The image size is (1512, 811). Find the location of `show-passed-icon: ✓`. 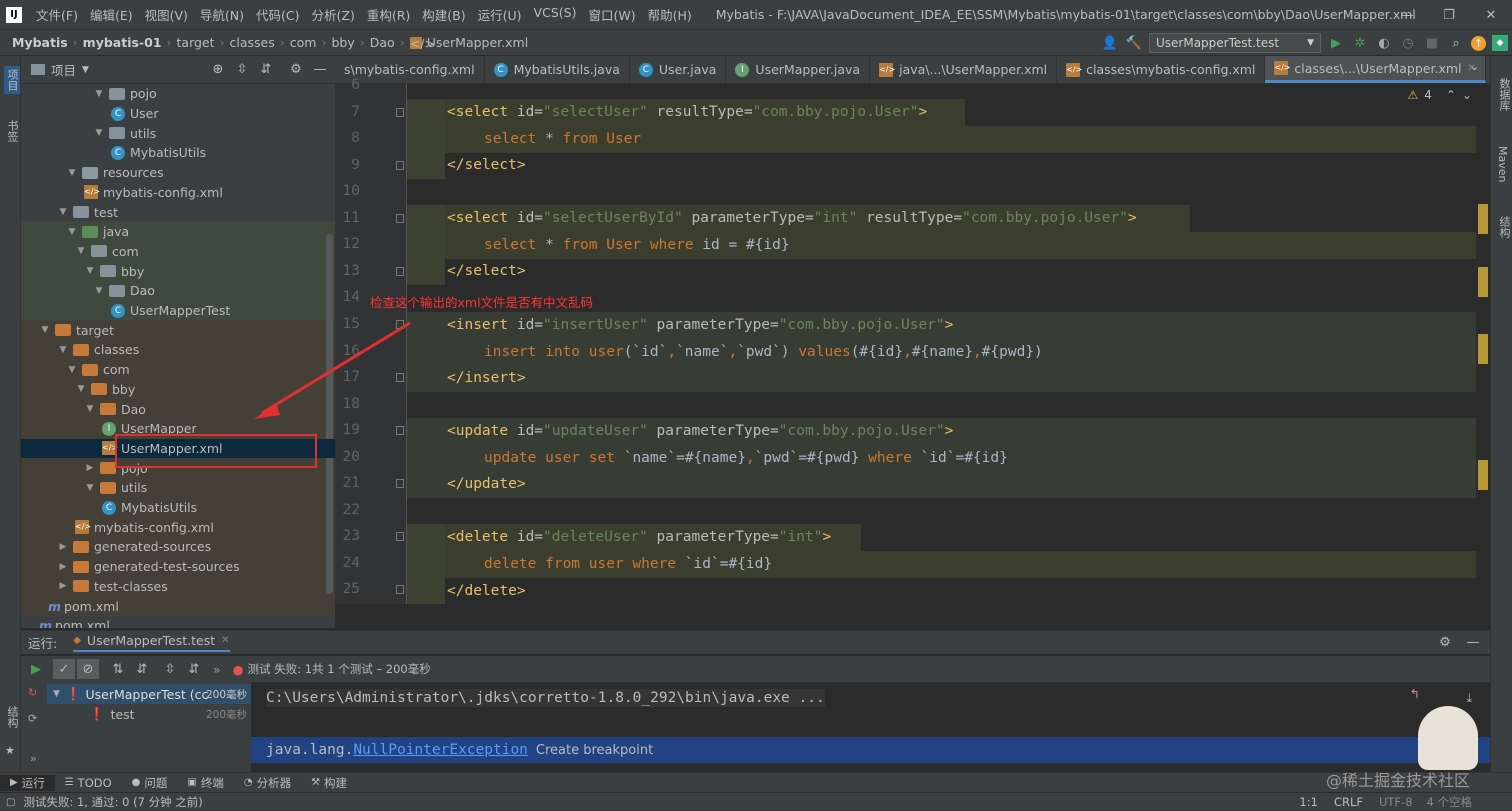

show-passed-icon: ✓ is located at coordinates (64, 669).